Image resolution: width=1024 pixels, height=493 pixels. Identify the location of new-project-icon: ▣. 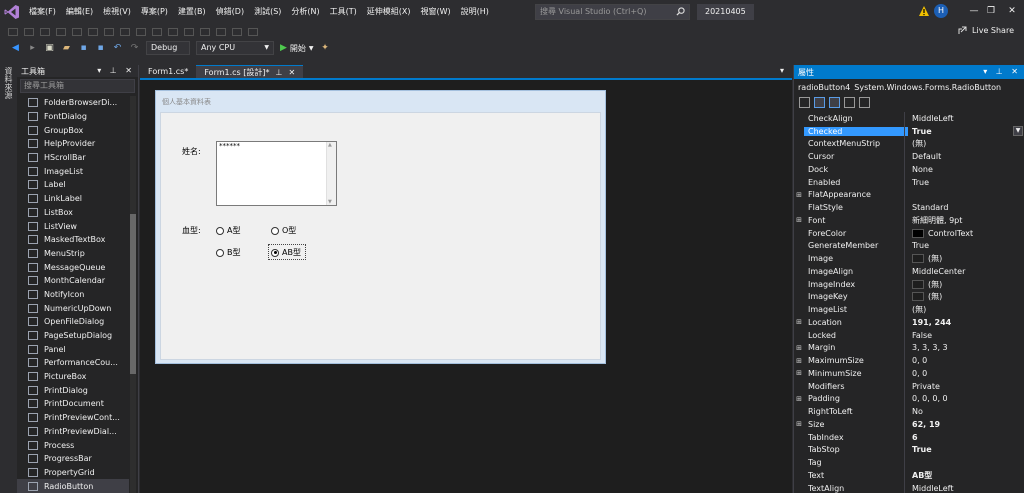
(49, 48).